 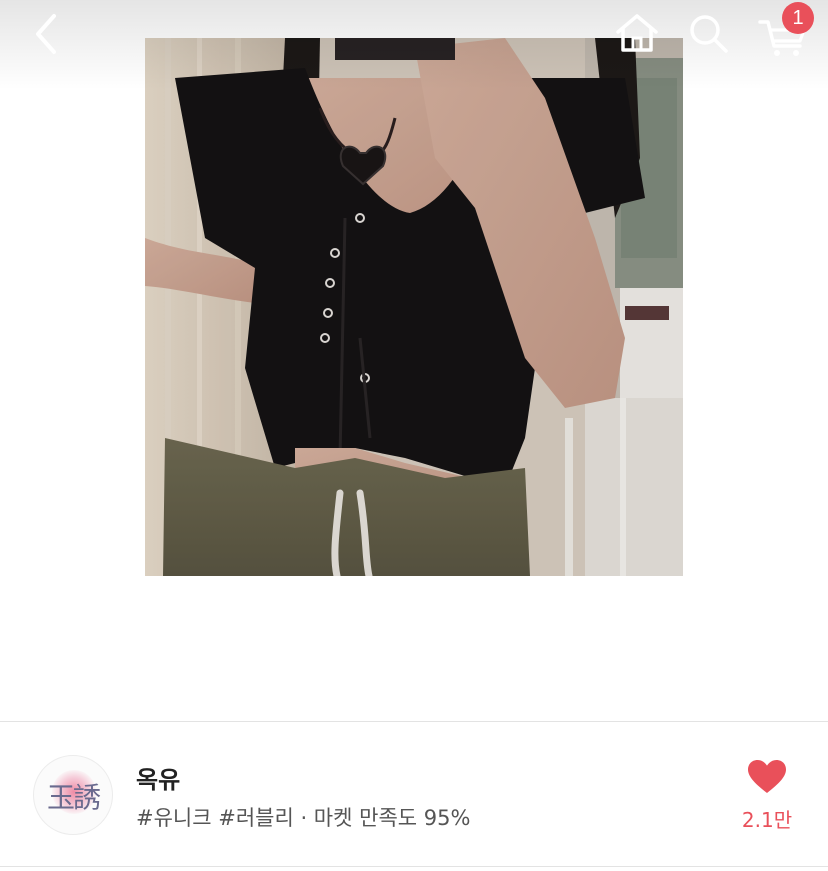 What do you see at coordinates (158, 777) in the screenshot?
I see `shop-name: 옥유` at bounding box center [158, 777].